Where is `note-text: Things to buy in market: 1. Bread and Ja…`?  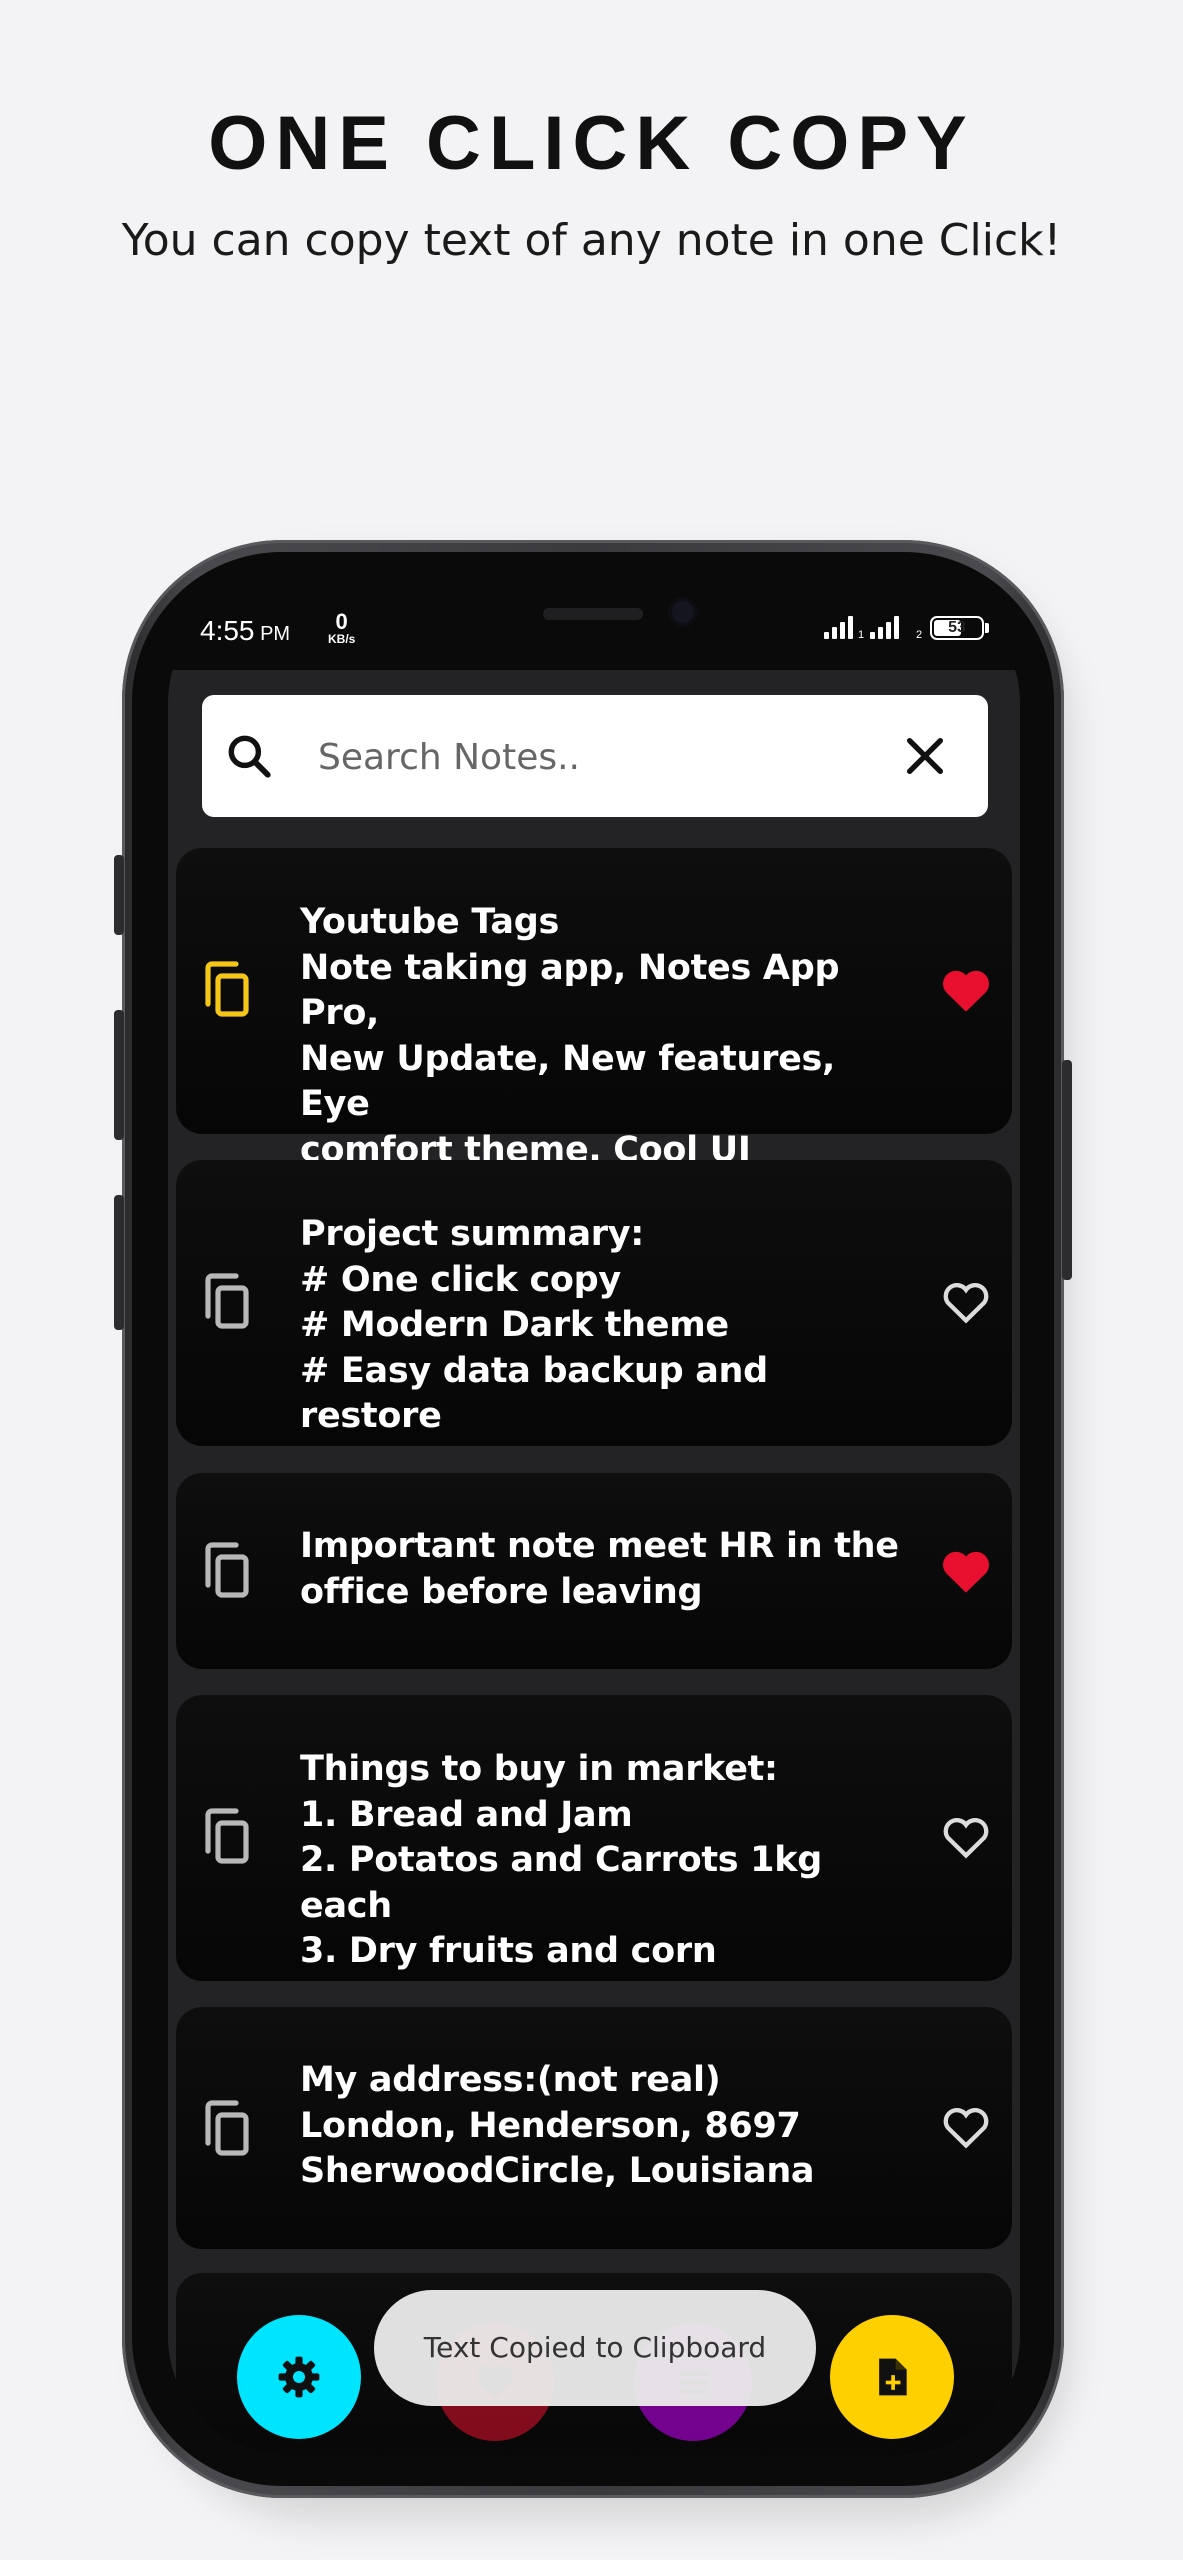 note-text: Things to buy in market: 1. Bread and Ja… is located at coordinates (561, 1860).